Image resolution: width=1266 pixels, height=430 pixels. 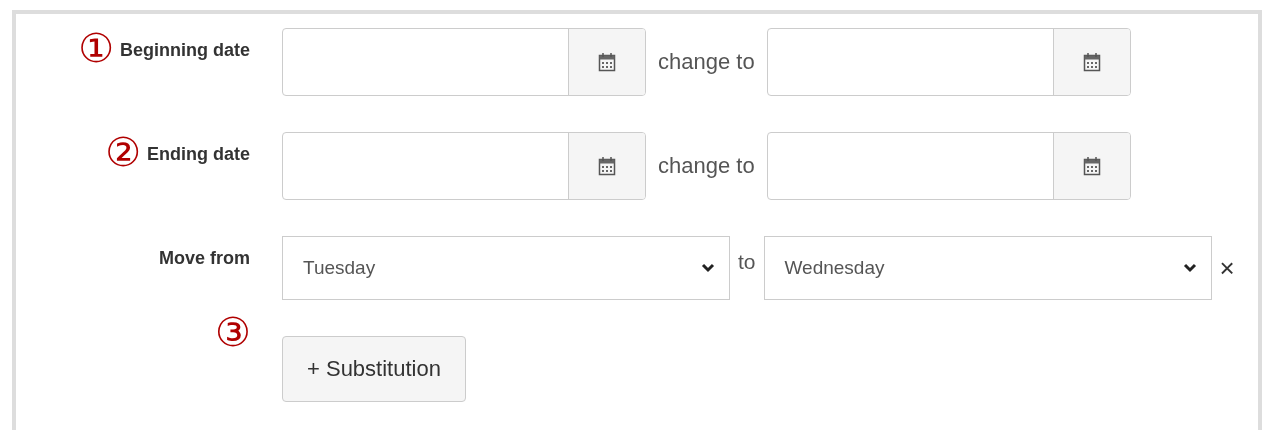 I want to click on add-substitution-button: + Substitution, so click(x=374, y=369).